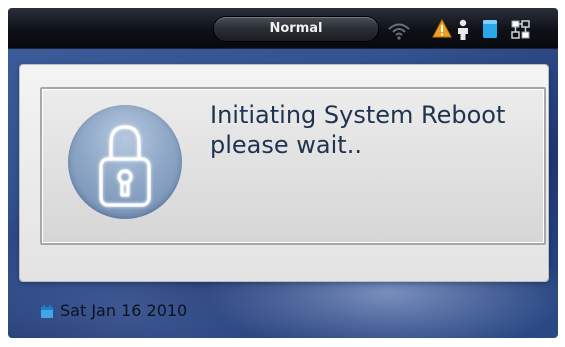  Describe the element at coordinates (286, 145) in the screenshot. I see `message-line-2: please wait..` at that location.